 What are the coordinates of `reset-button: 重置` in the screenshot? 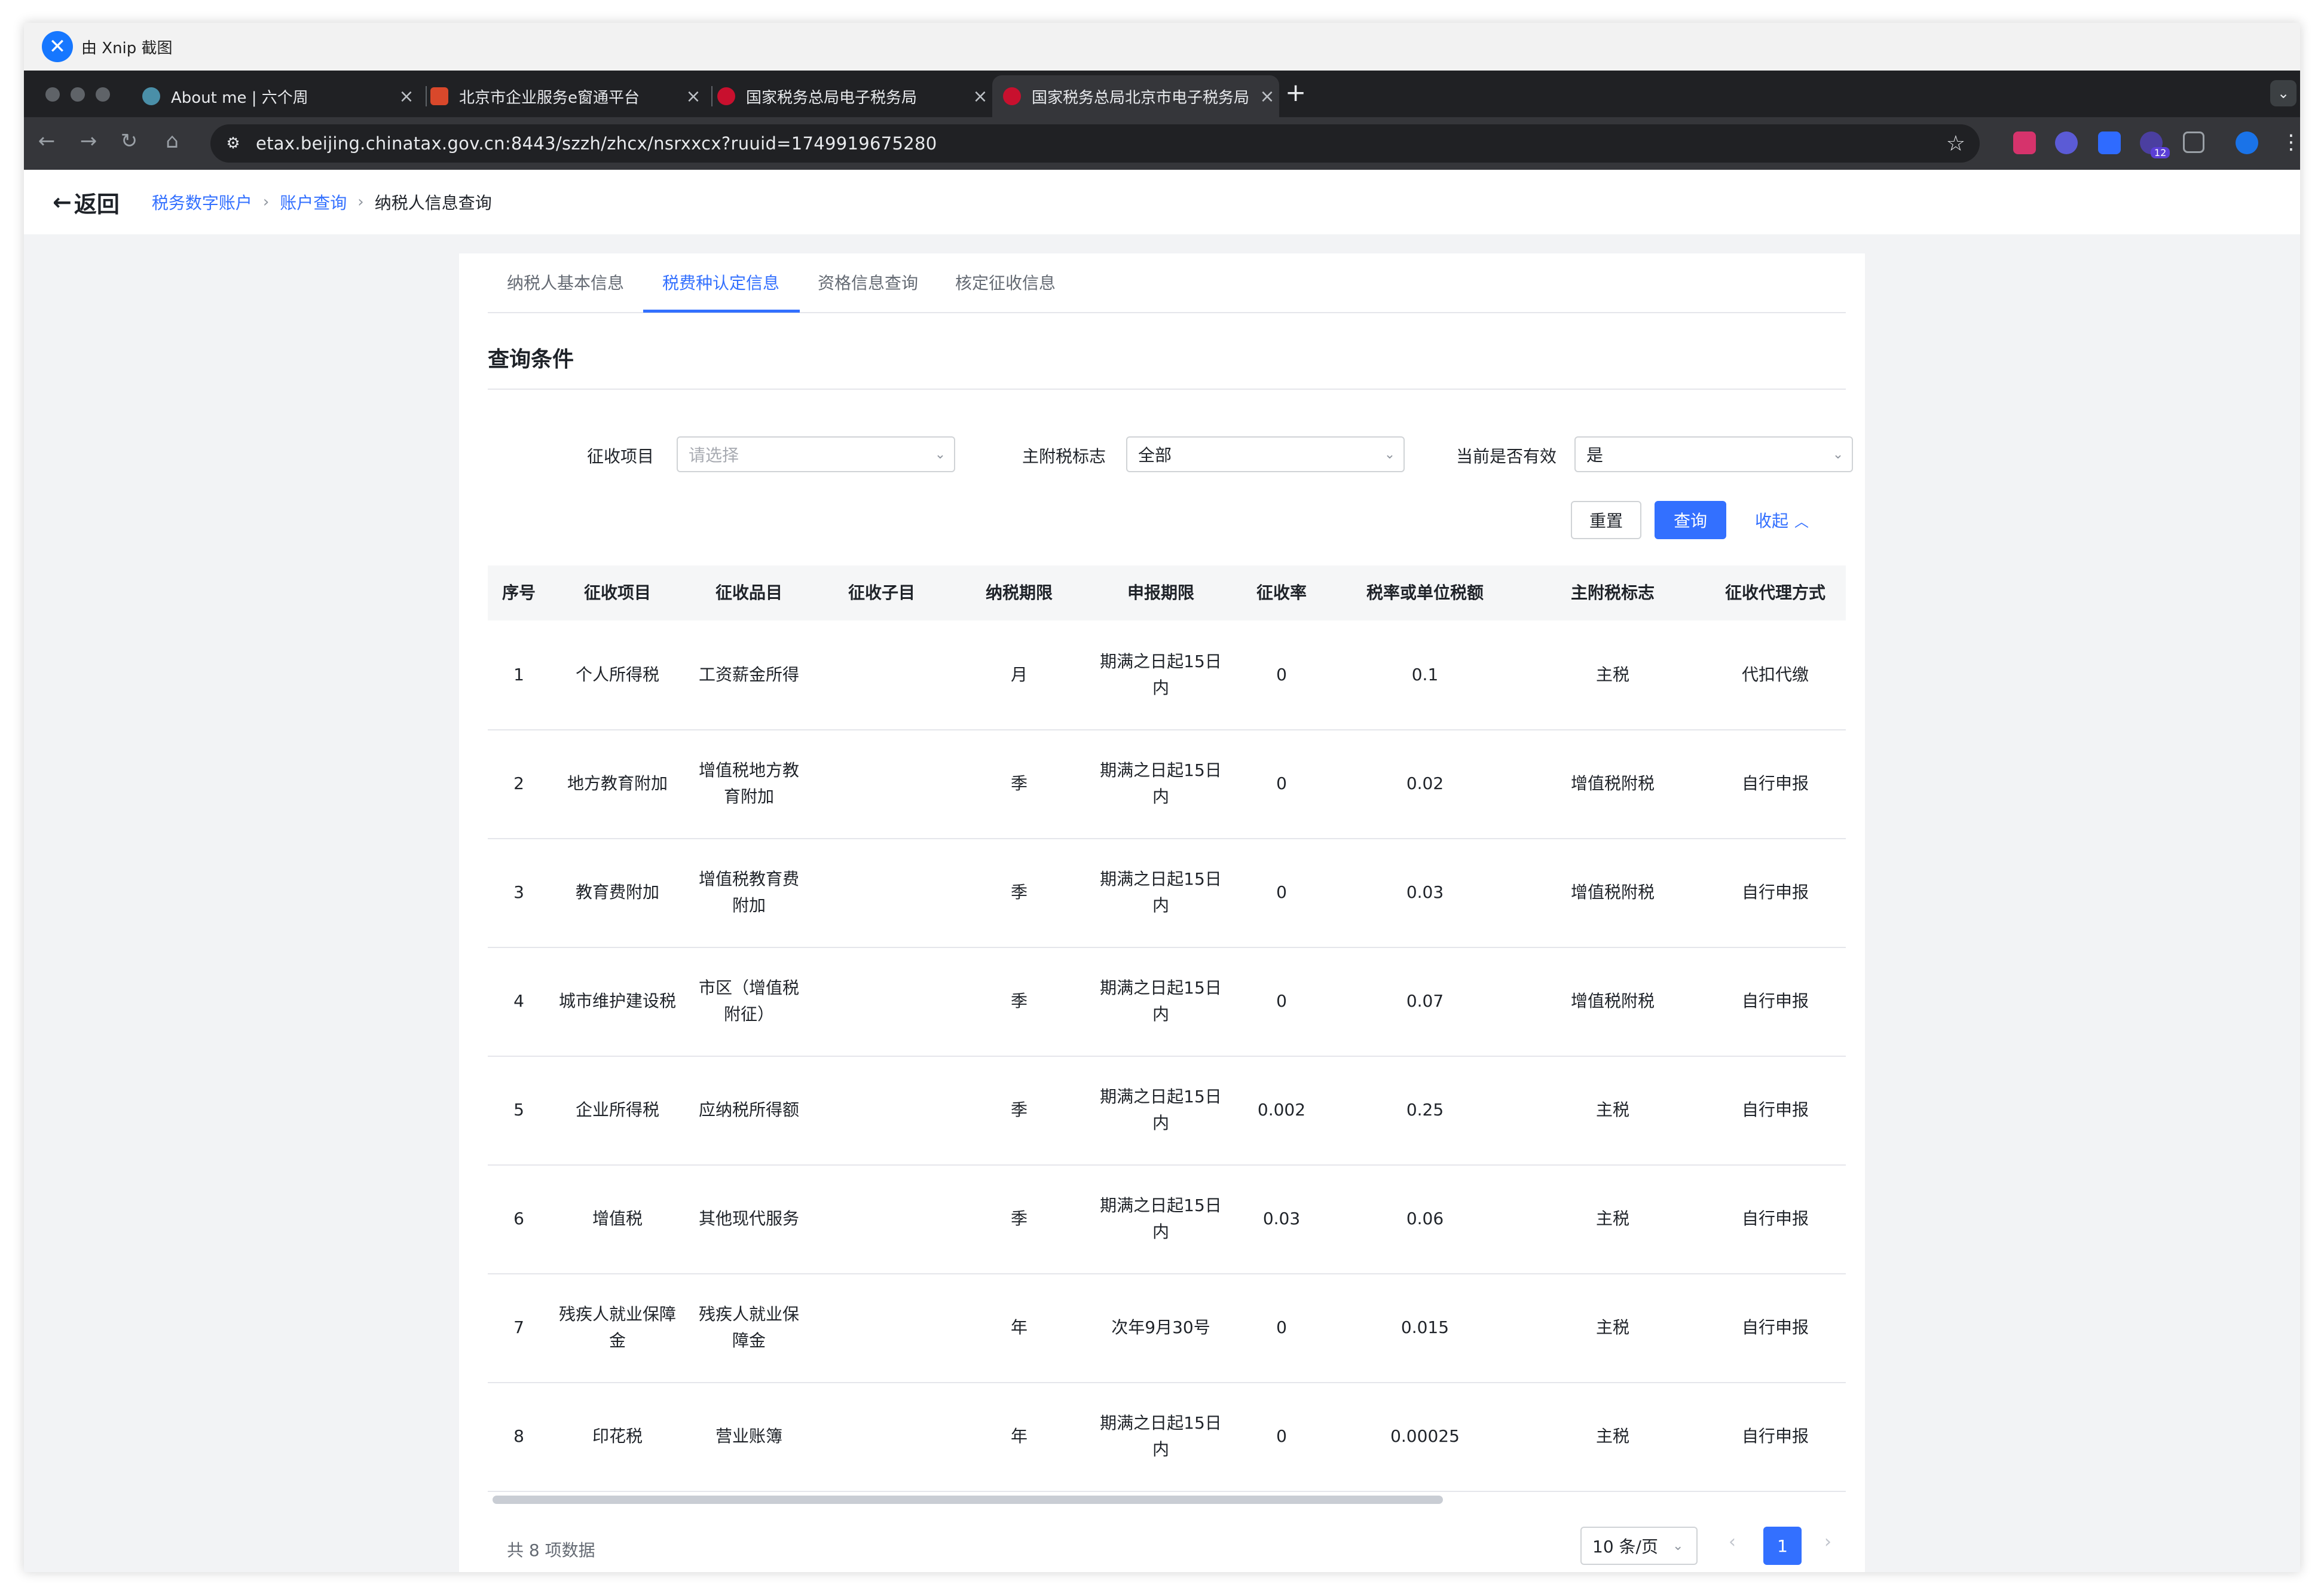 It's located at (1606, 520).